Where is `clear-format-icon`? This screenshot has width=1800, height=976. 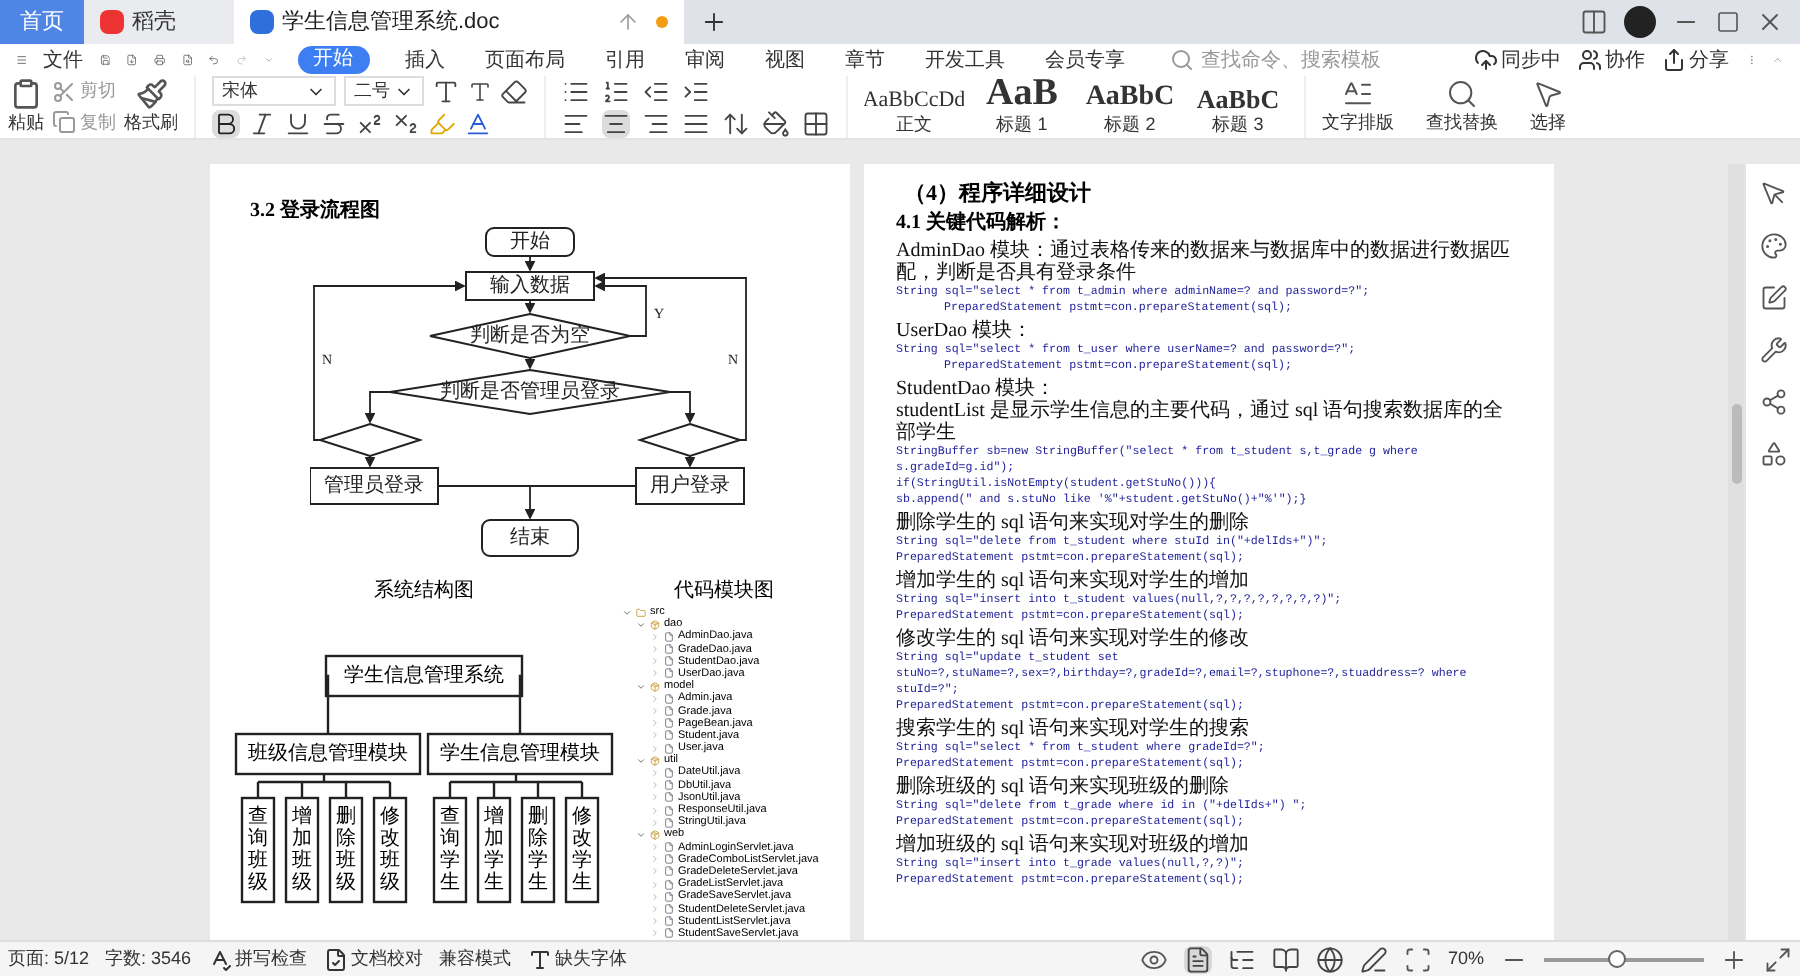 clear-format-icon is located at coordinates (514, 91).